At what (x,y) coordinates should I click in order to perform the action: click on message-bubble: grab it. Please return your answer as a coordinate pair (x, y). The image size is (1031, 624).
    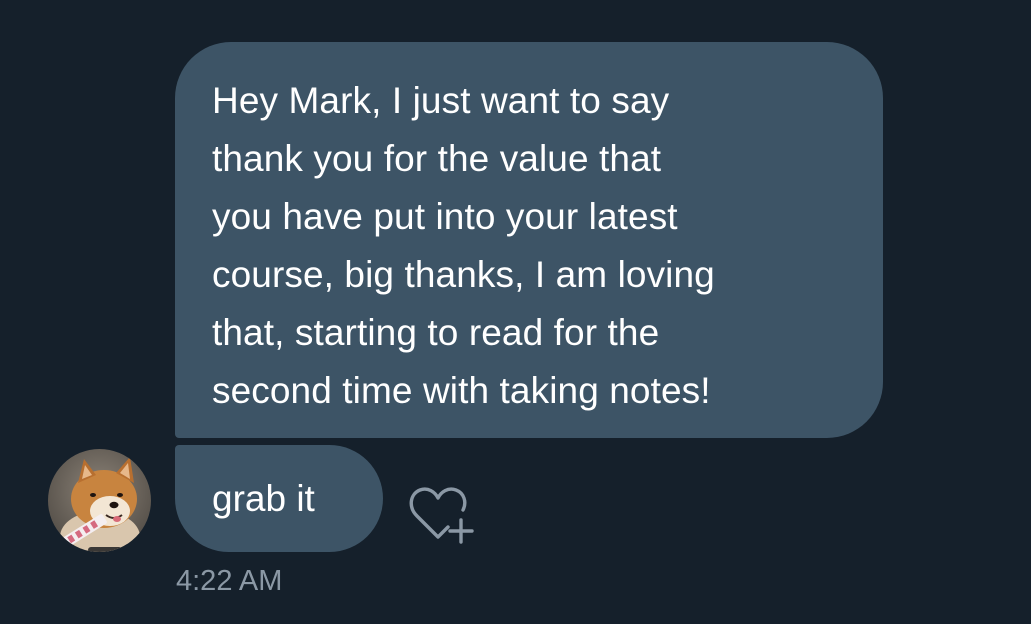
    Looking at the image, I should click on (279, 498).